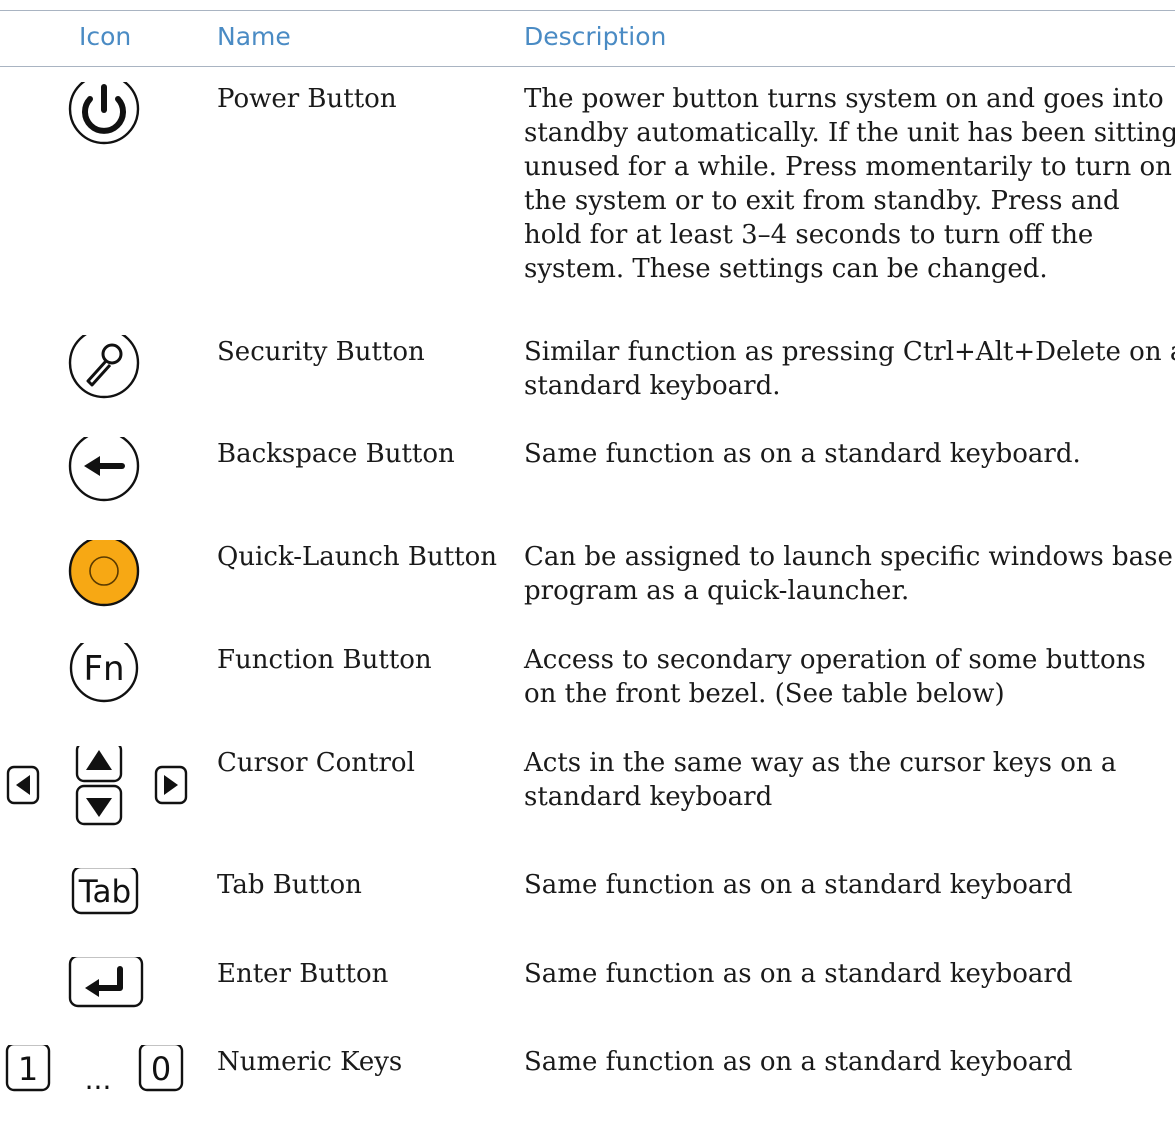  I want to click on left-arrow-key, so click(23, 785).